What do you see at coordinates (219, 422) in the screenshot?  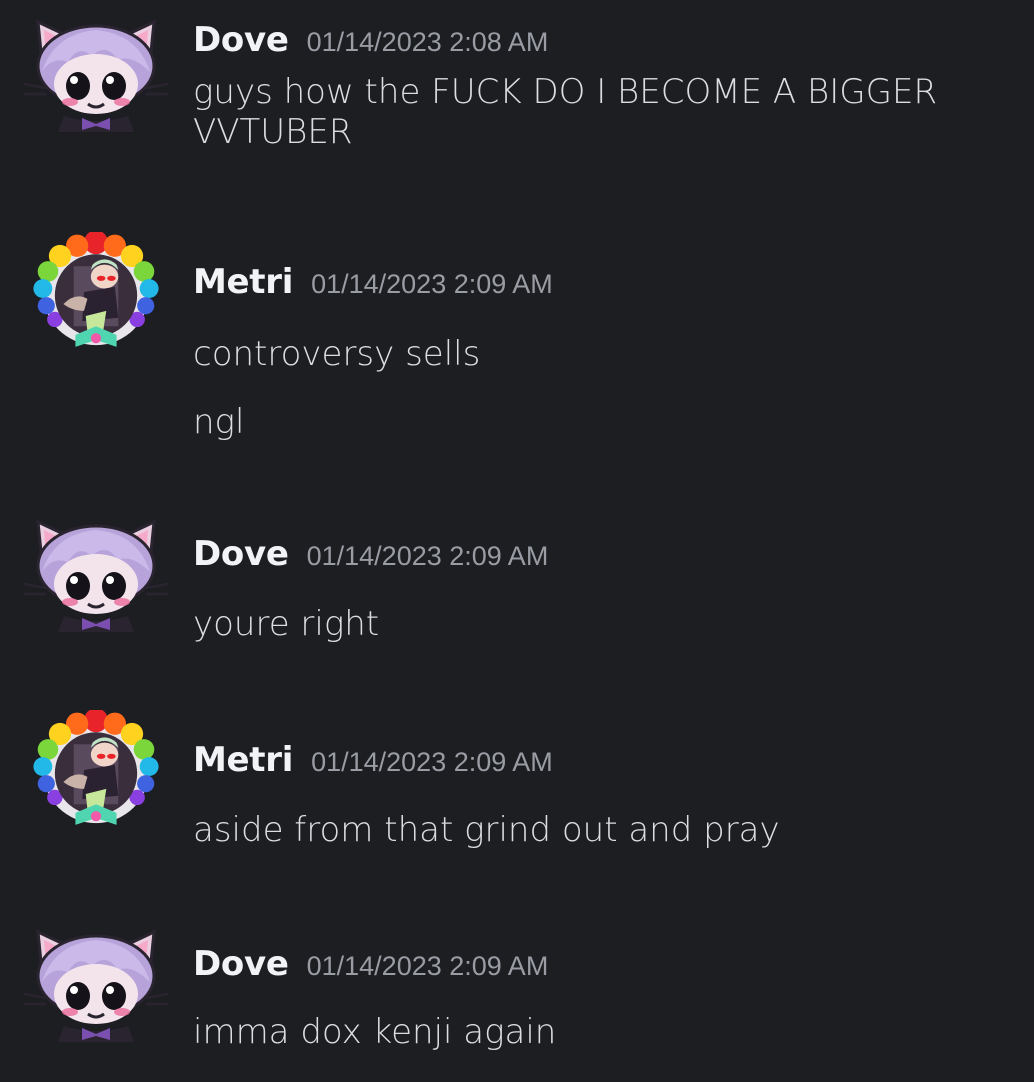 I see `message-text: ngl` at bounding box center [219, 422].